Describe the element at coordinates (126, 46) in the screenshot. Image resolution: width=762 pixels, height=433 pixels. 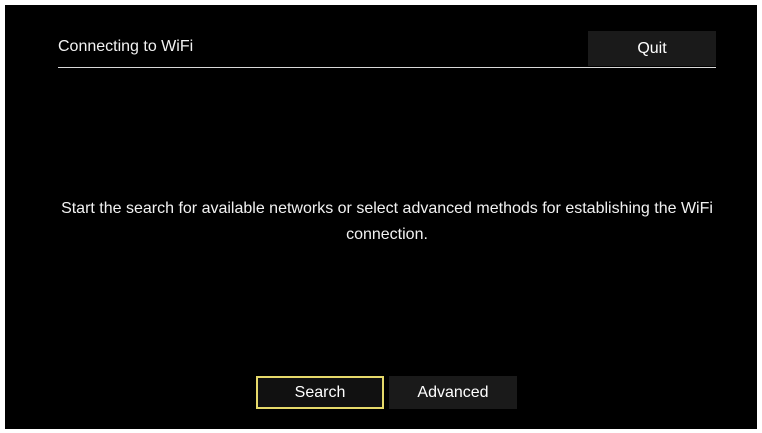
I see `page-title: Connecting to WiFi` at that location.